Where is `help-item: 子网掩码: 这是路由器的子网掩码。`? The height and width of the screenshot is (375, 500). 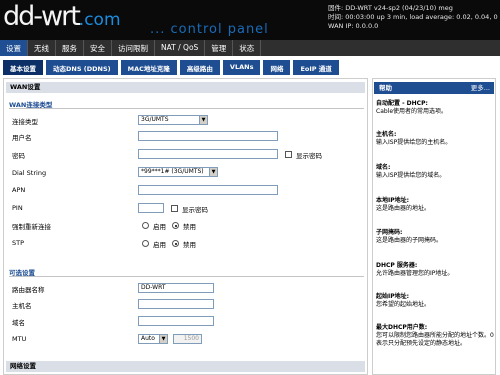 help-item: 子网掩码: 这是路由器的子网掩码。 is located at coordinates (409, 236).